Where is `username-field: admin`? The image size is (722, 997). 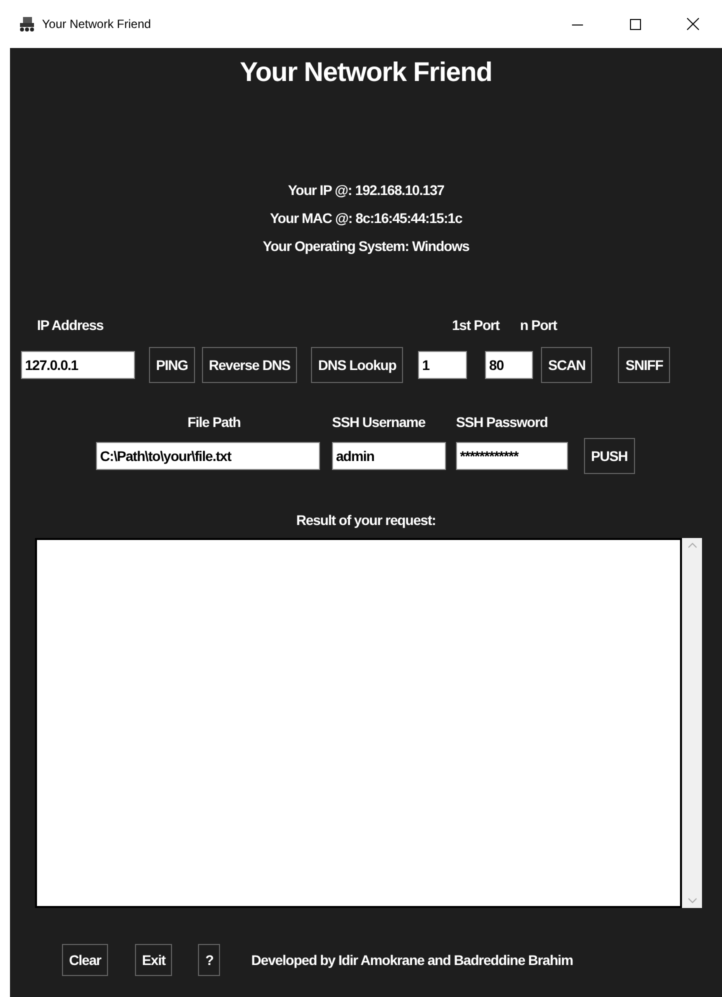
username-field: admin is located at coordinates (389, 456).